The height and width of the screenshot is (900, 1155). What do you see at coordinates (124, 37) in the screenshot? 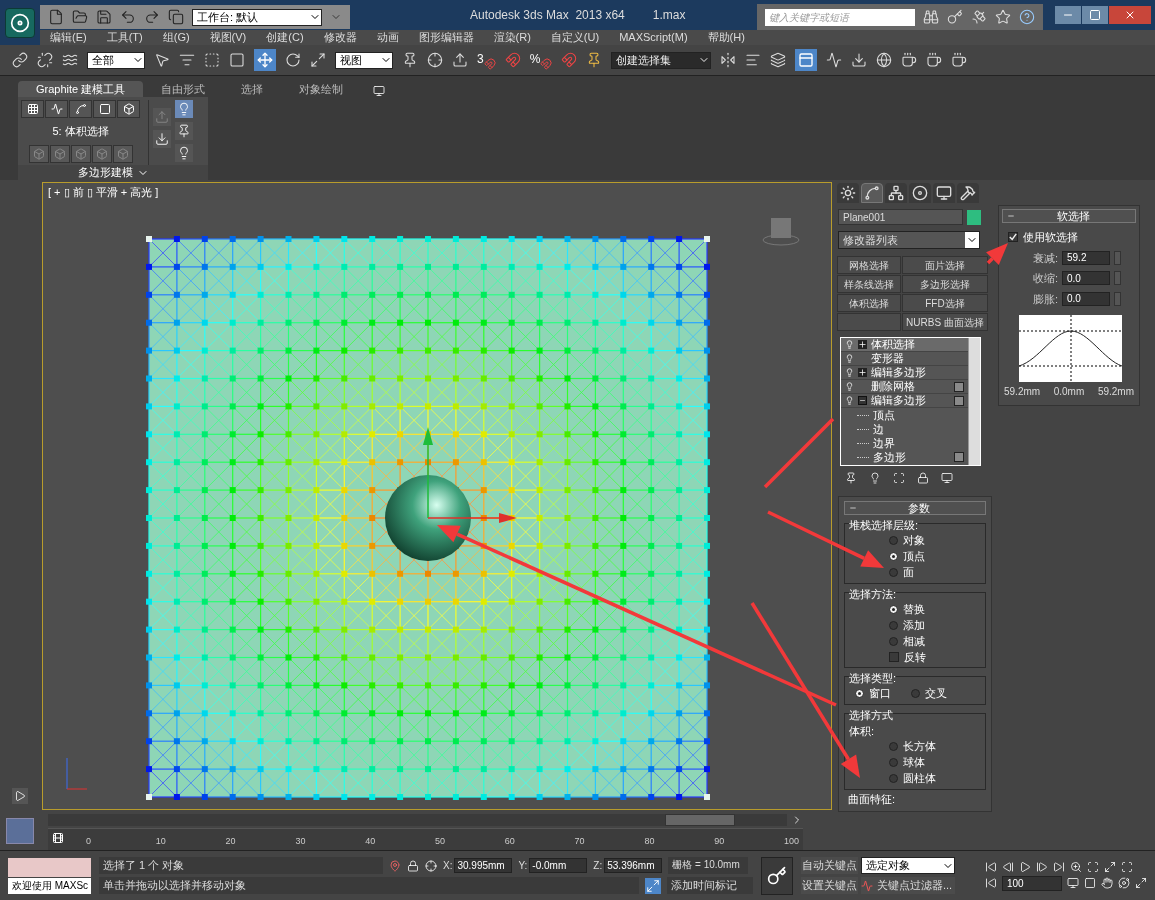
I see `menu-item: 工具(T)` at bounding box center [124, 37].